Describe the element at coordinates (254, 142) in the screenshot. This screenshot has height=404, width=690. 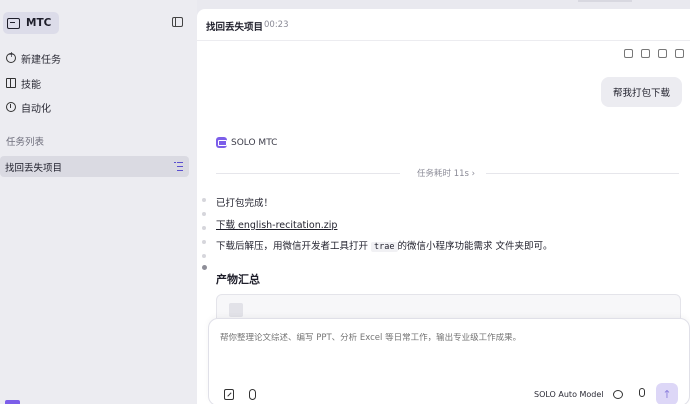
I see `agent-name: SOLO MTC` at that location.